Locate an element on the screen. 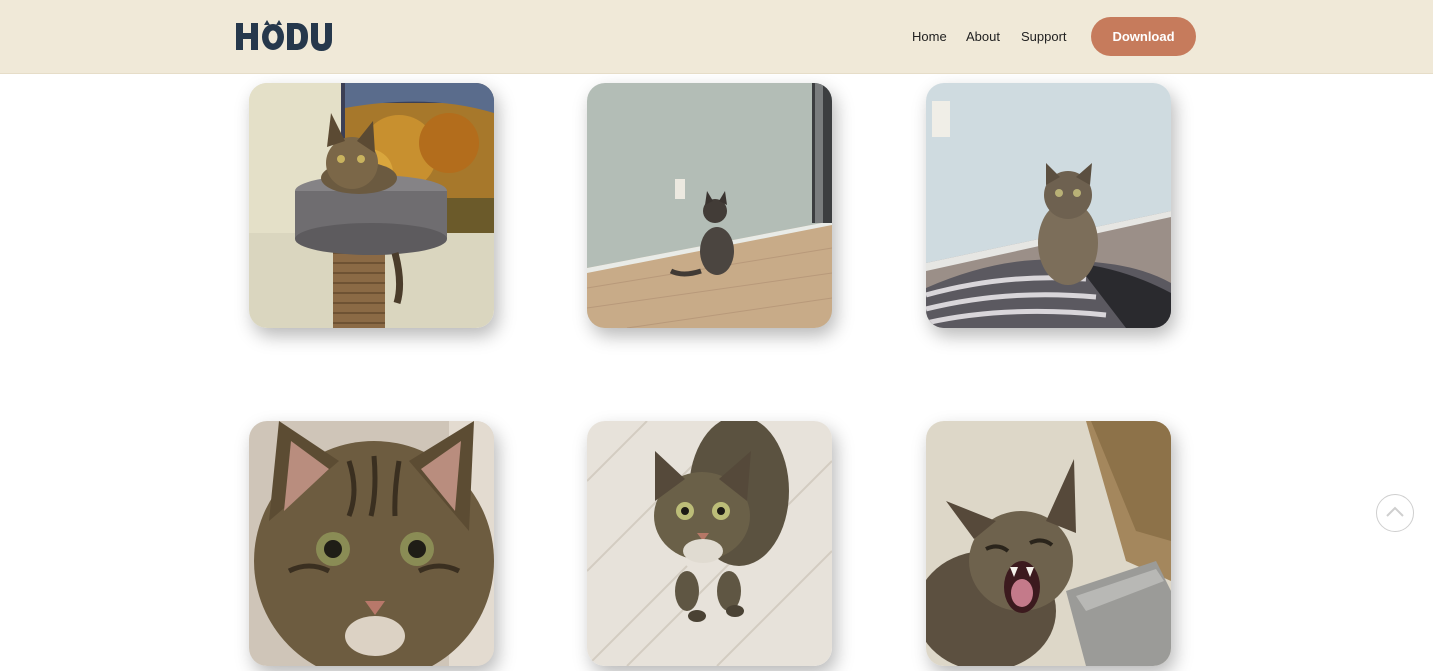  download-button: Download is located at coordinates (1143, 36).